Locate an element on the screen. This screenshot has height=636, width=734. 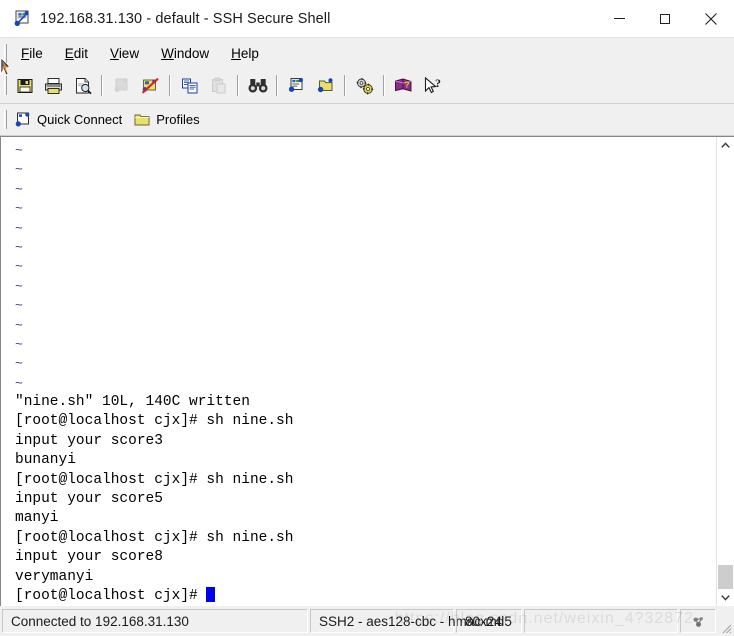
settings-icon is located at coordinates (364, 86).